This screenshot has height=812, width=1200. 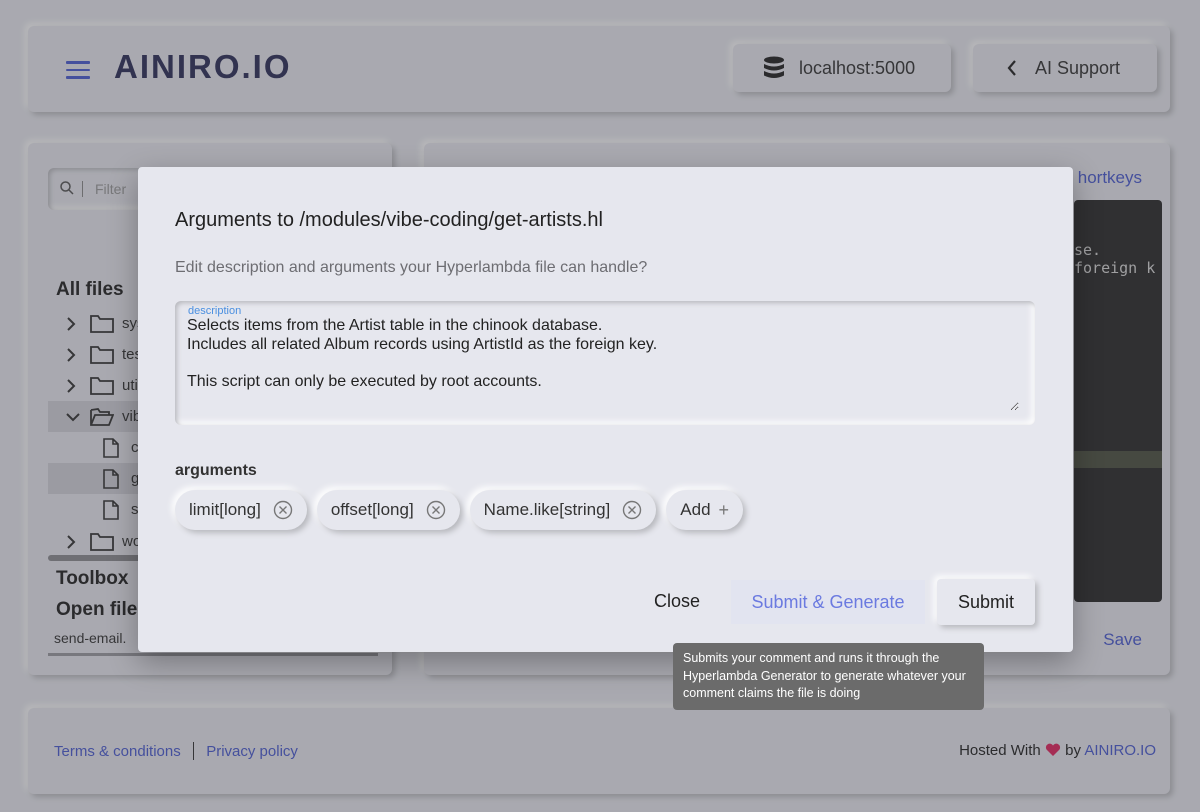 I want to click on argument-label: offset[long], so click(x=372, y=509).